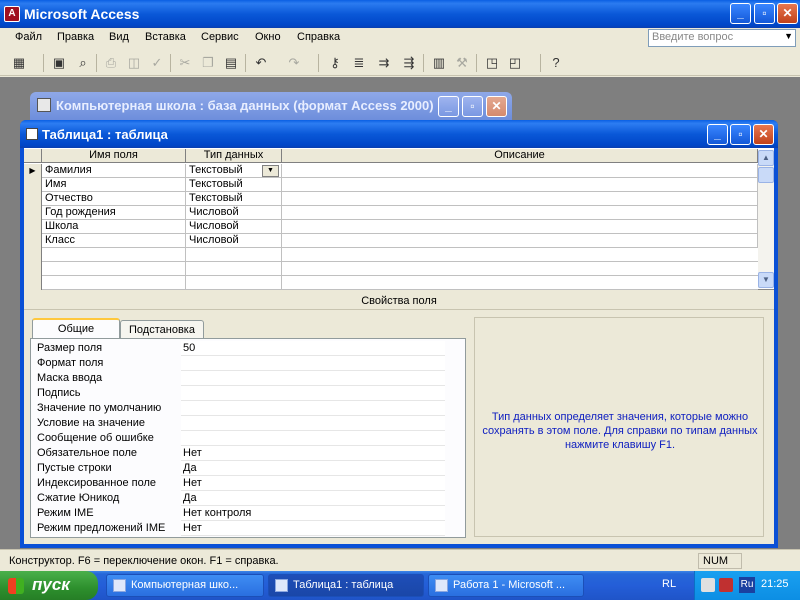 Image resolution: width=800 pixels, height=600 pixels. Describe the element at coordinates (313, 513) in the screenshot. I see `property-value: Нет контроля` at that location.